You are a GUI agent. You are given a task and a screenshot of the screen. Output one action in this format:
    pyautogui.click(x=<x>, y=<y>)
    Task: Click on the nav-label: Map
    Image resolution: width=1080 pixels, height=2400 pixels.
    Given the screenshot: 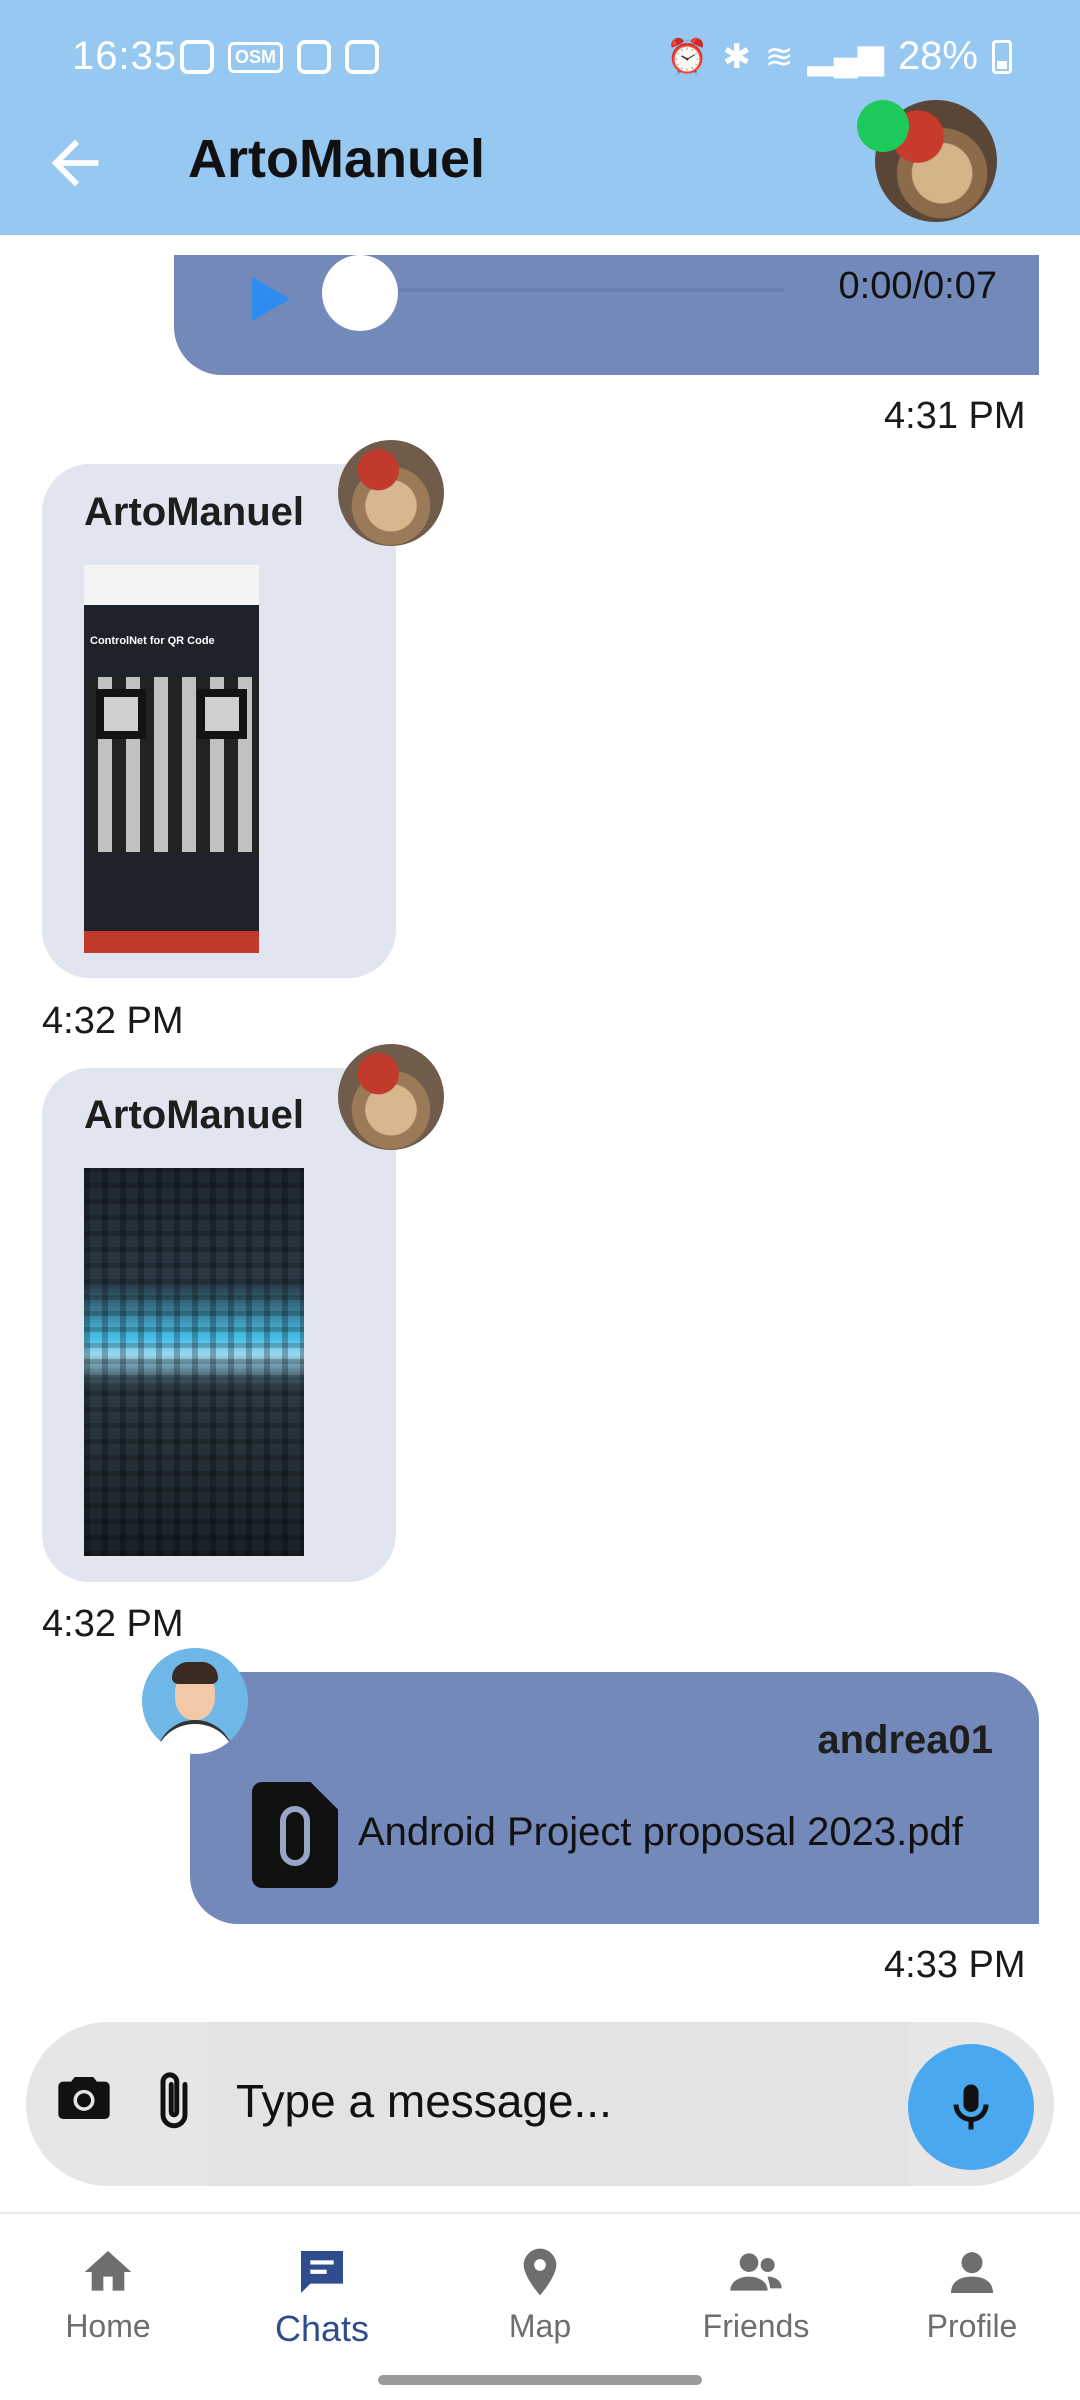 What is the action you would take?
    pyautogui.click(x=540, y=2326)
    